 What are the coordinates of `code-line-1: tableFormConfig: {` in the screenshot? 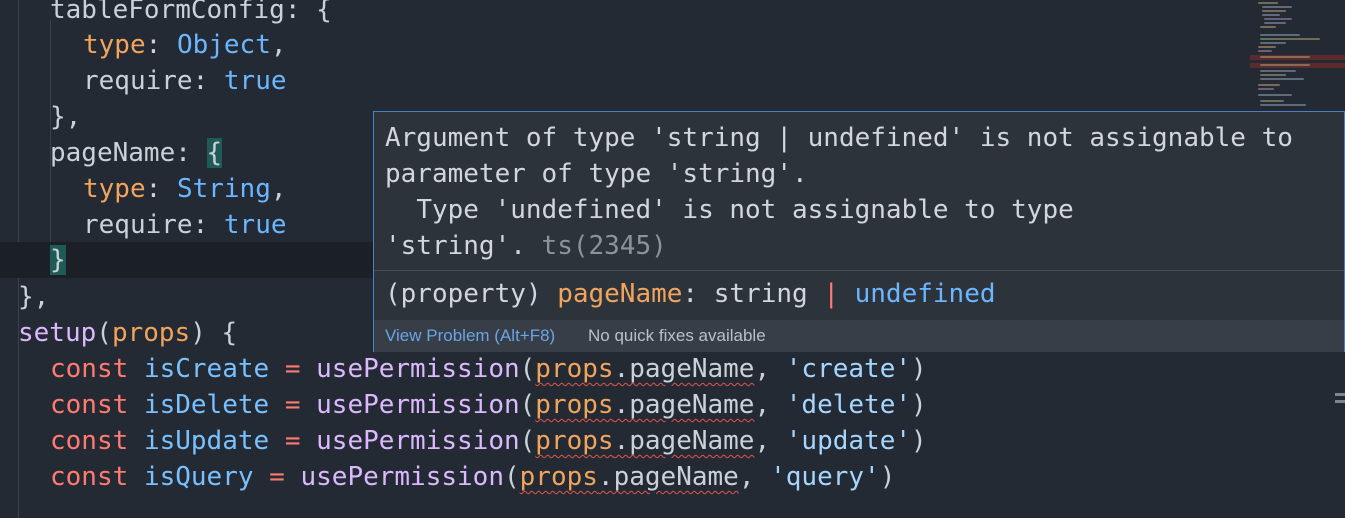 It's located at (625, 14).